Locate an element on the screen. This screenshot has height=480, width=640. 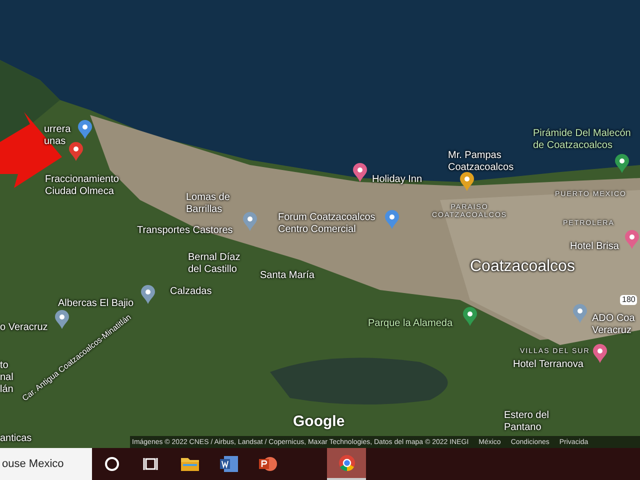
city-label: Coatzacoalcos is located at coordinates (522, 267).